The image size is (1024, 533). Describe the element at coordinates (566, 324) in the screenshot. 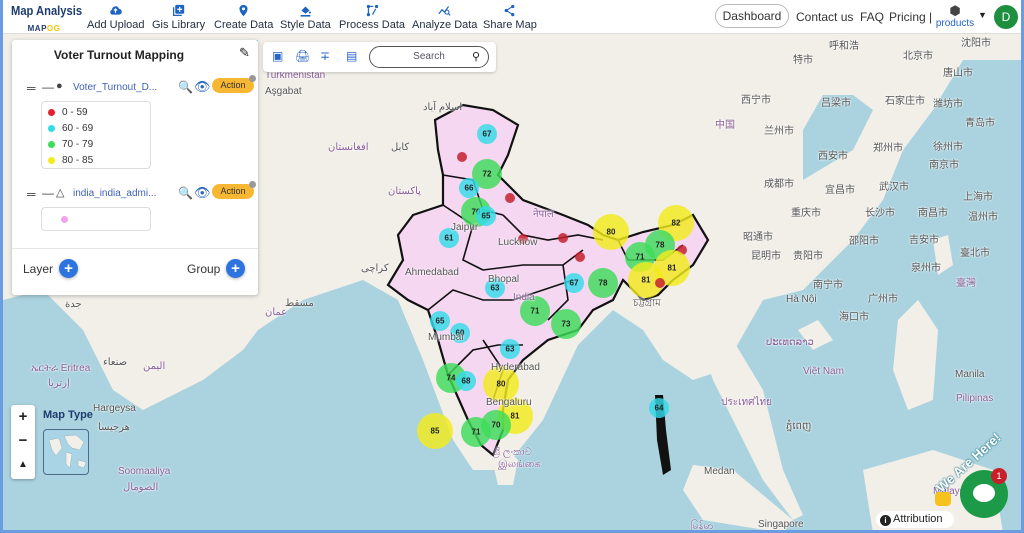

I see `turnout-marker: 73` at that location.